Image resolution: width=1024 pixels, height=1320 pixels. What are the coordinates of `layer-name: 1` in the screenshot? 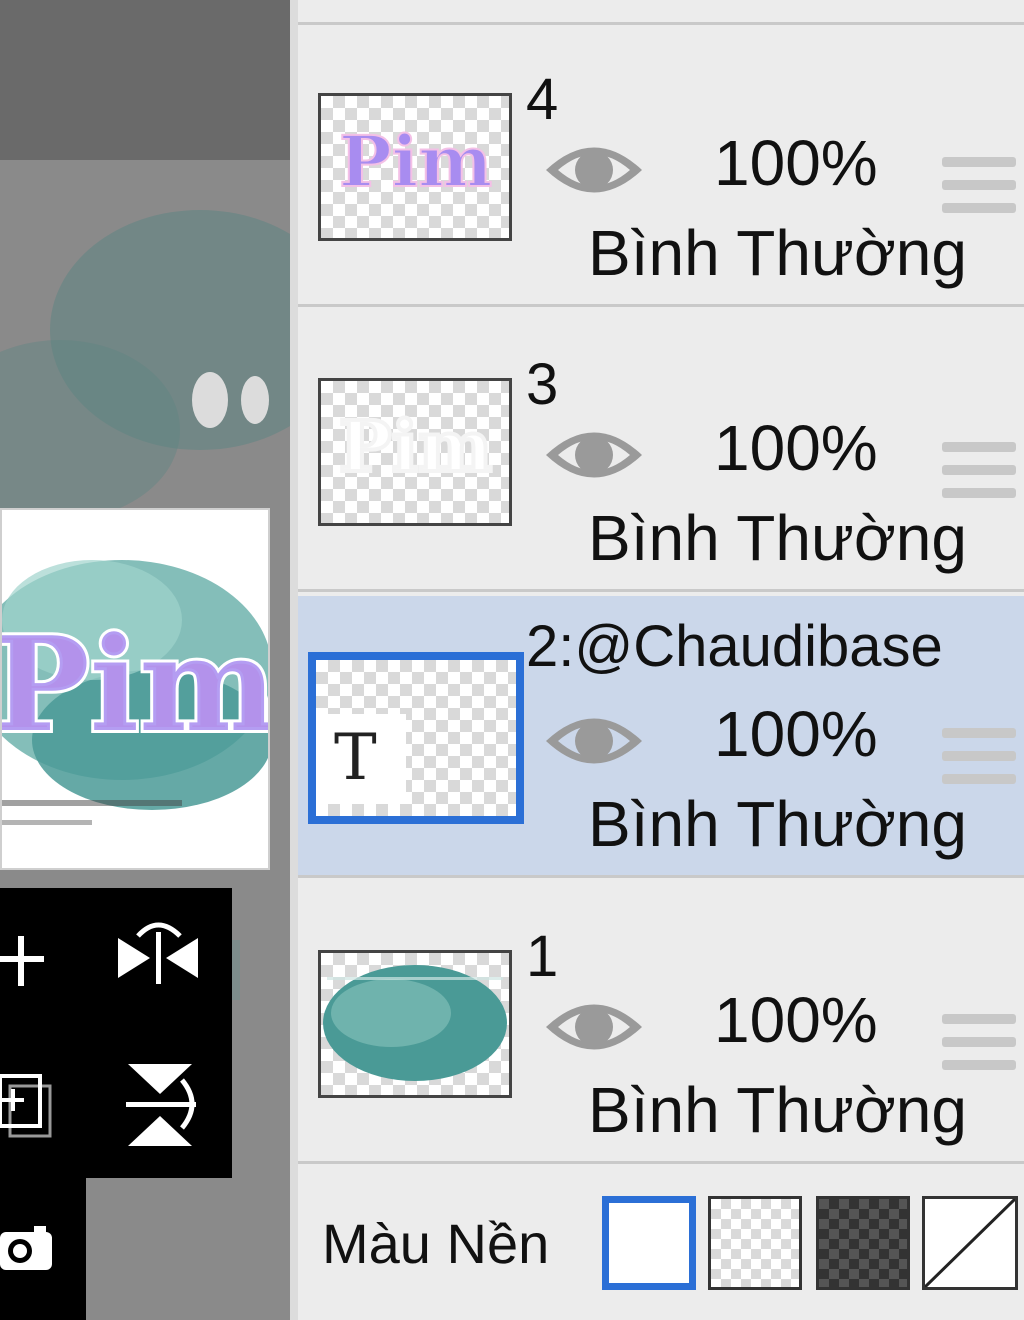 It's located at (542, 956).